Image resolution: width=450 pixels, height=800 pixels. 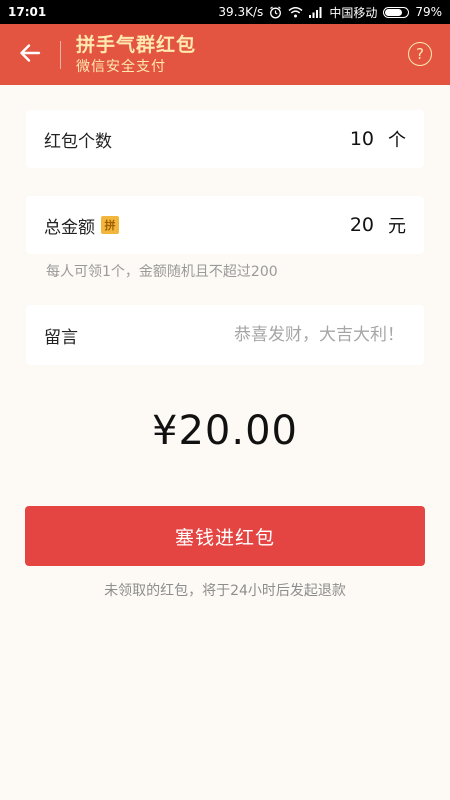 I want to click on alarm-icon, so click(x=275, y=12).